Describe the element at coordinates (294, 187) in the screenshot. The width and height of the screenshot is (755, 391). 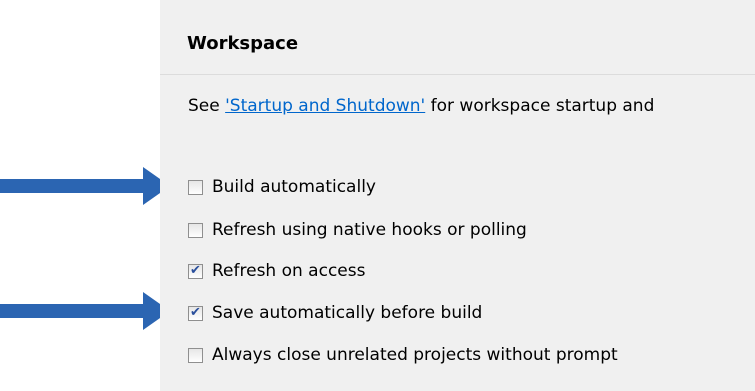
I see `option-label: Build automatically` at that location.